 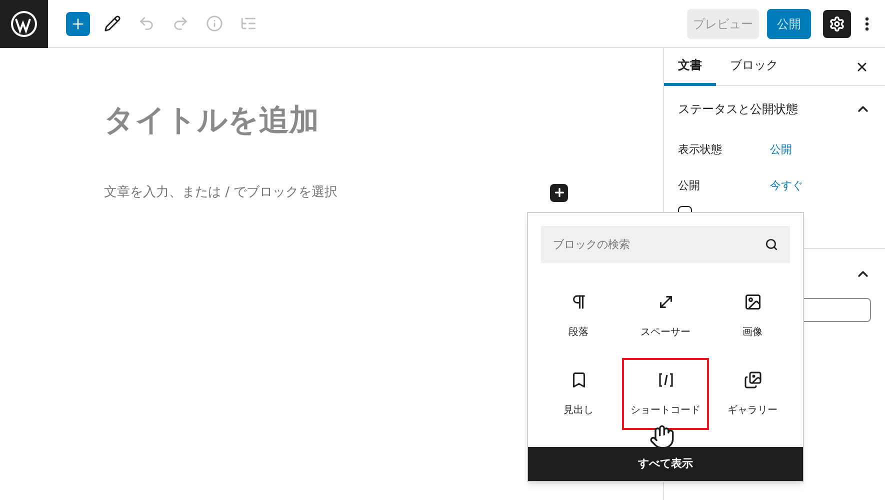 What do you see at coordinates (665, 394) in the screenshot?
I see `block-item: ショートコード` at bounding box center [665, 394].